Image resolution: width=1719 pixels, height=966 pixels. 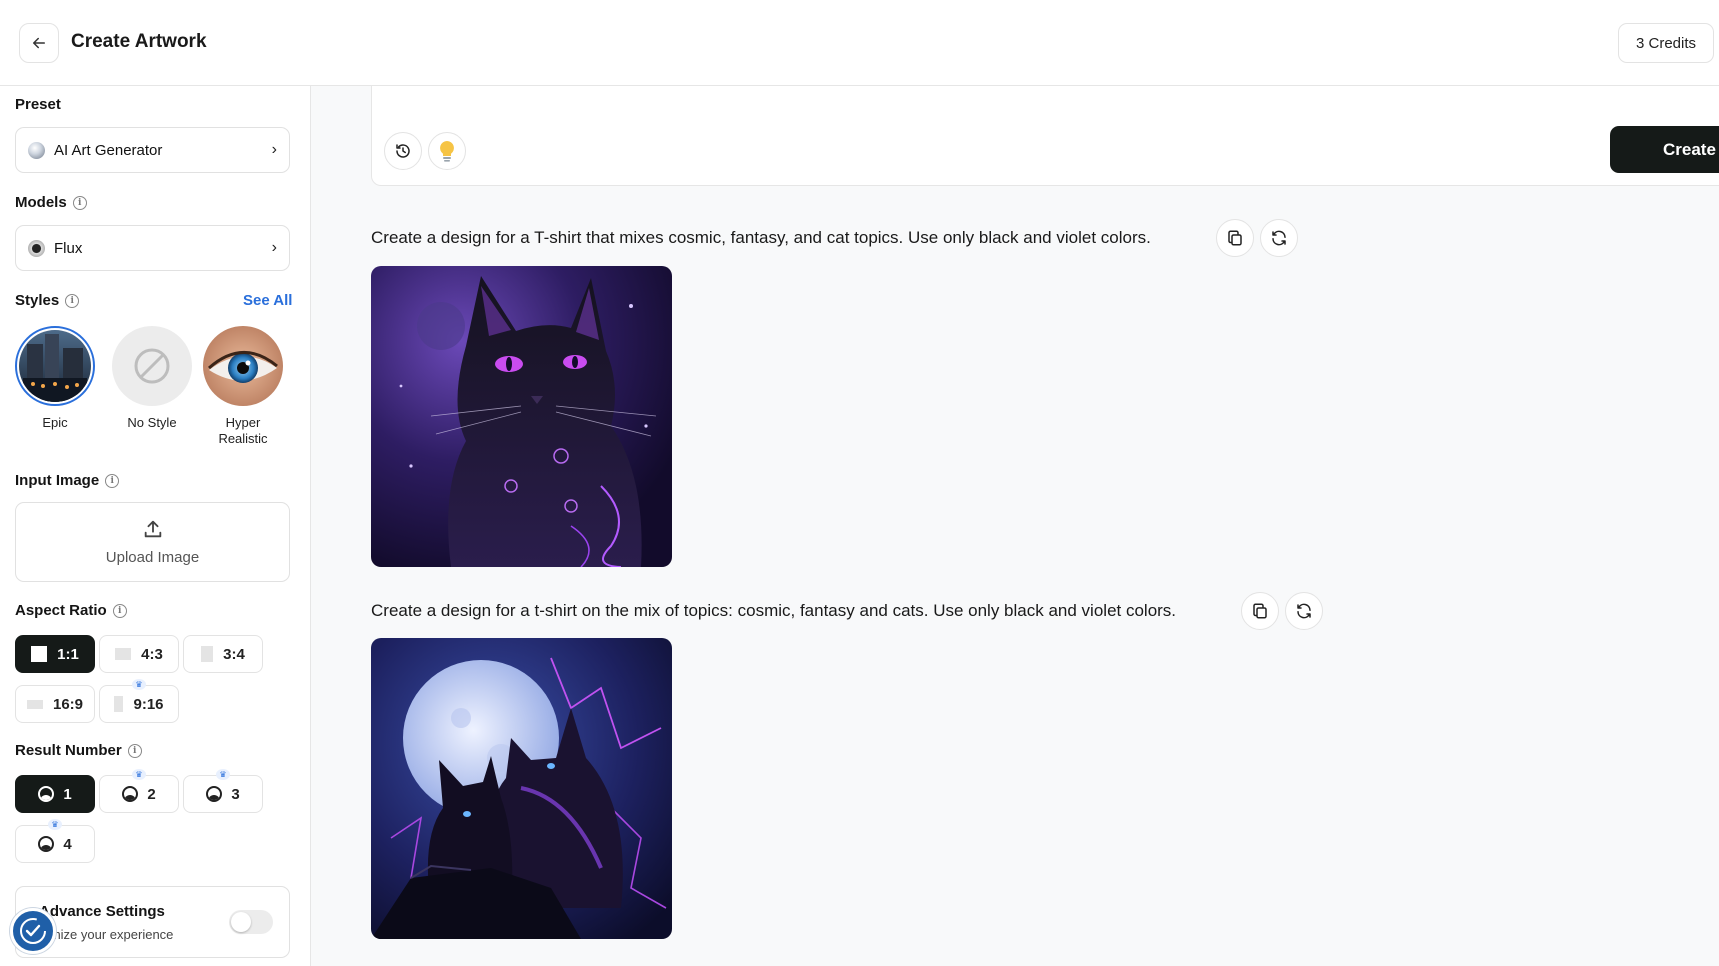 I want to click on square-shape-icon, so click(x=39, y=654).